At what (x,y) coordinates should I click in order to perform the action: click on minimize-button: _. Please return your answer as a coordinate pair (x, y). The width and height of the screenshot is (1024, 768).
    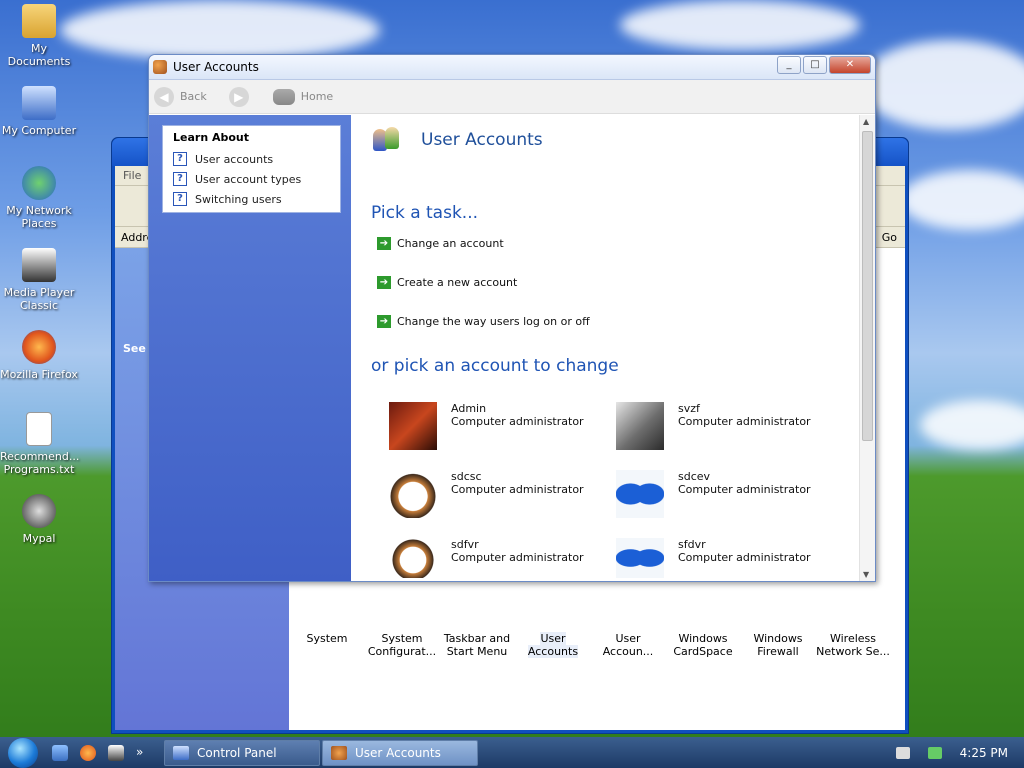
    Looking at the image, I should click on (789, 65).